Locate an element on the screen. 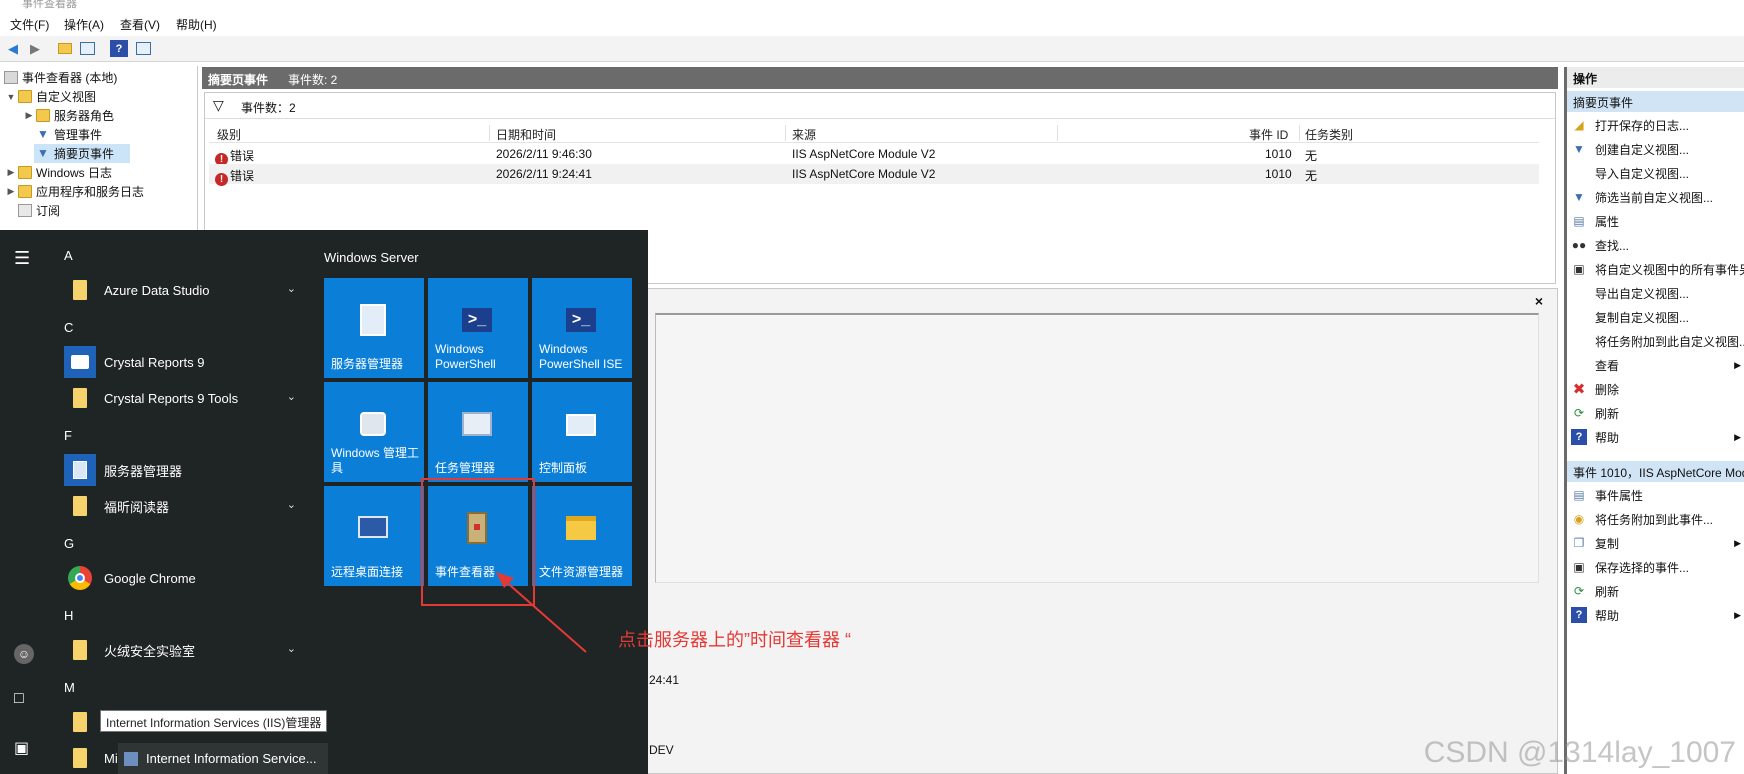 This screenshot has width=1744, height=774. app-crystal-reports-9: Crystal Reports 9 is located at coordinates (184, 362).